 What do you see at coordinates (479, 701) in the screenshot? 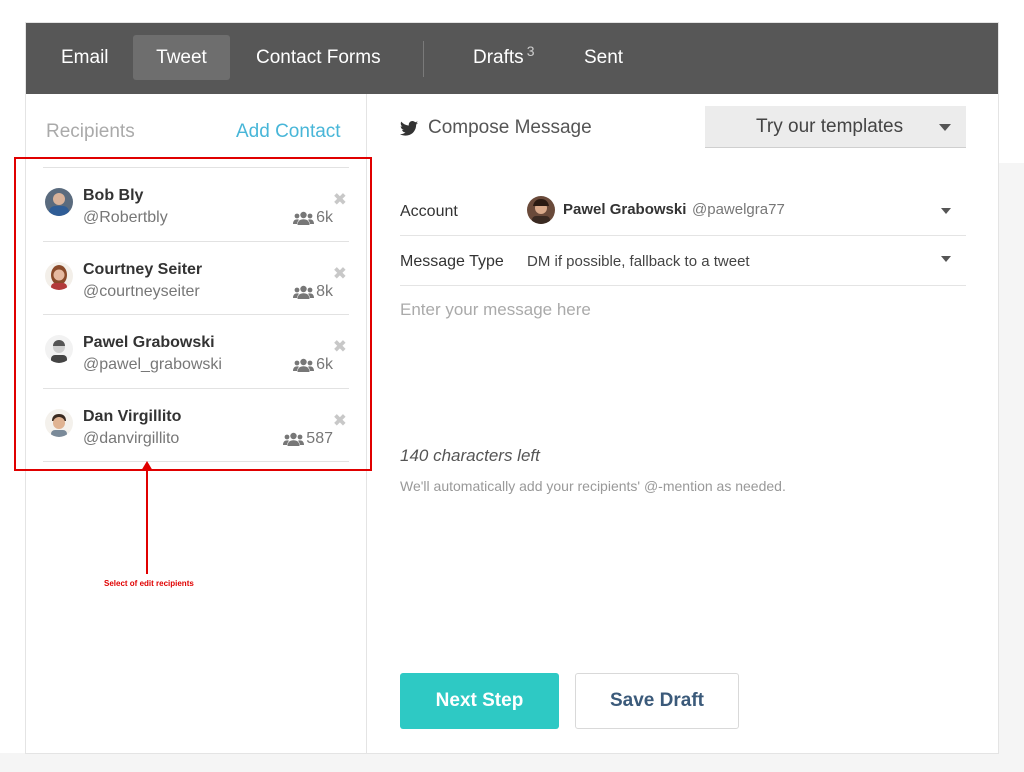
I see `next-step-button: Next Step` at bounding box center [479, 701].